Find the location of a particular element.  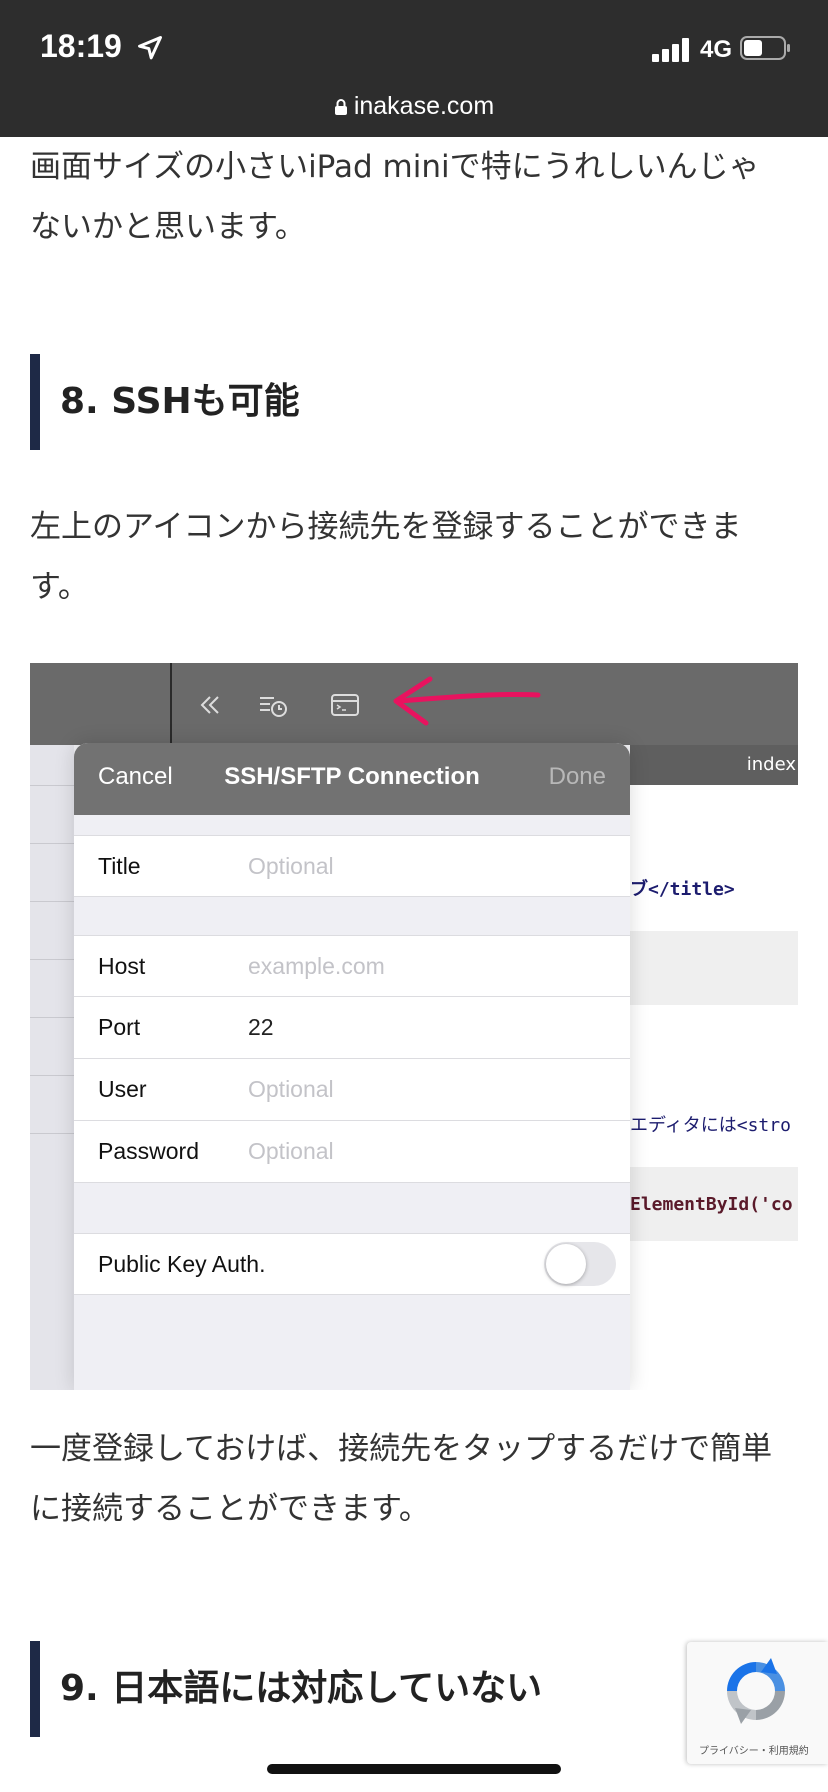

paragraph-line: す。 is located at coordinates (59, 587).